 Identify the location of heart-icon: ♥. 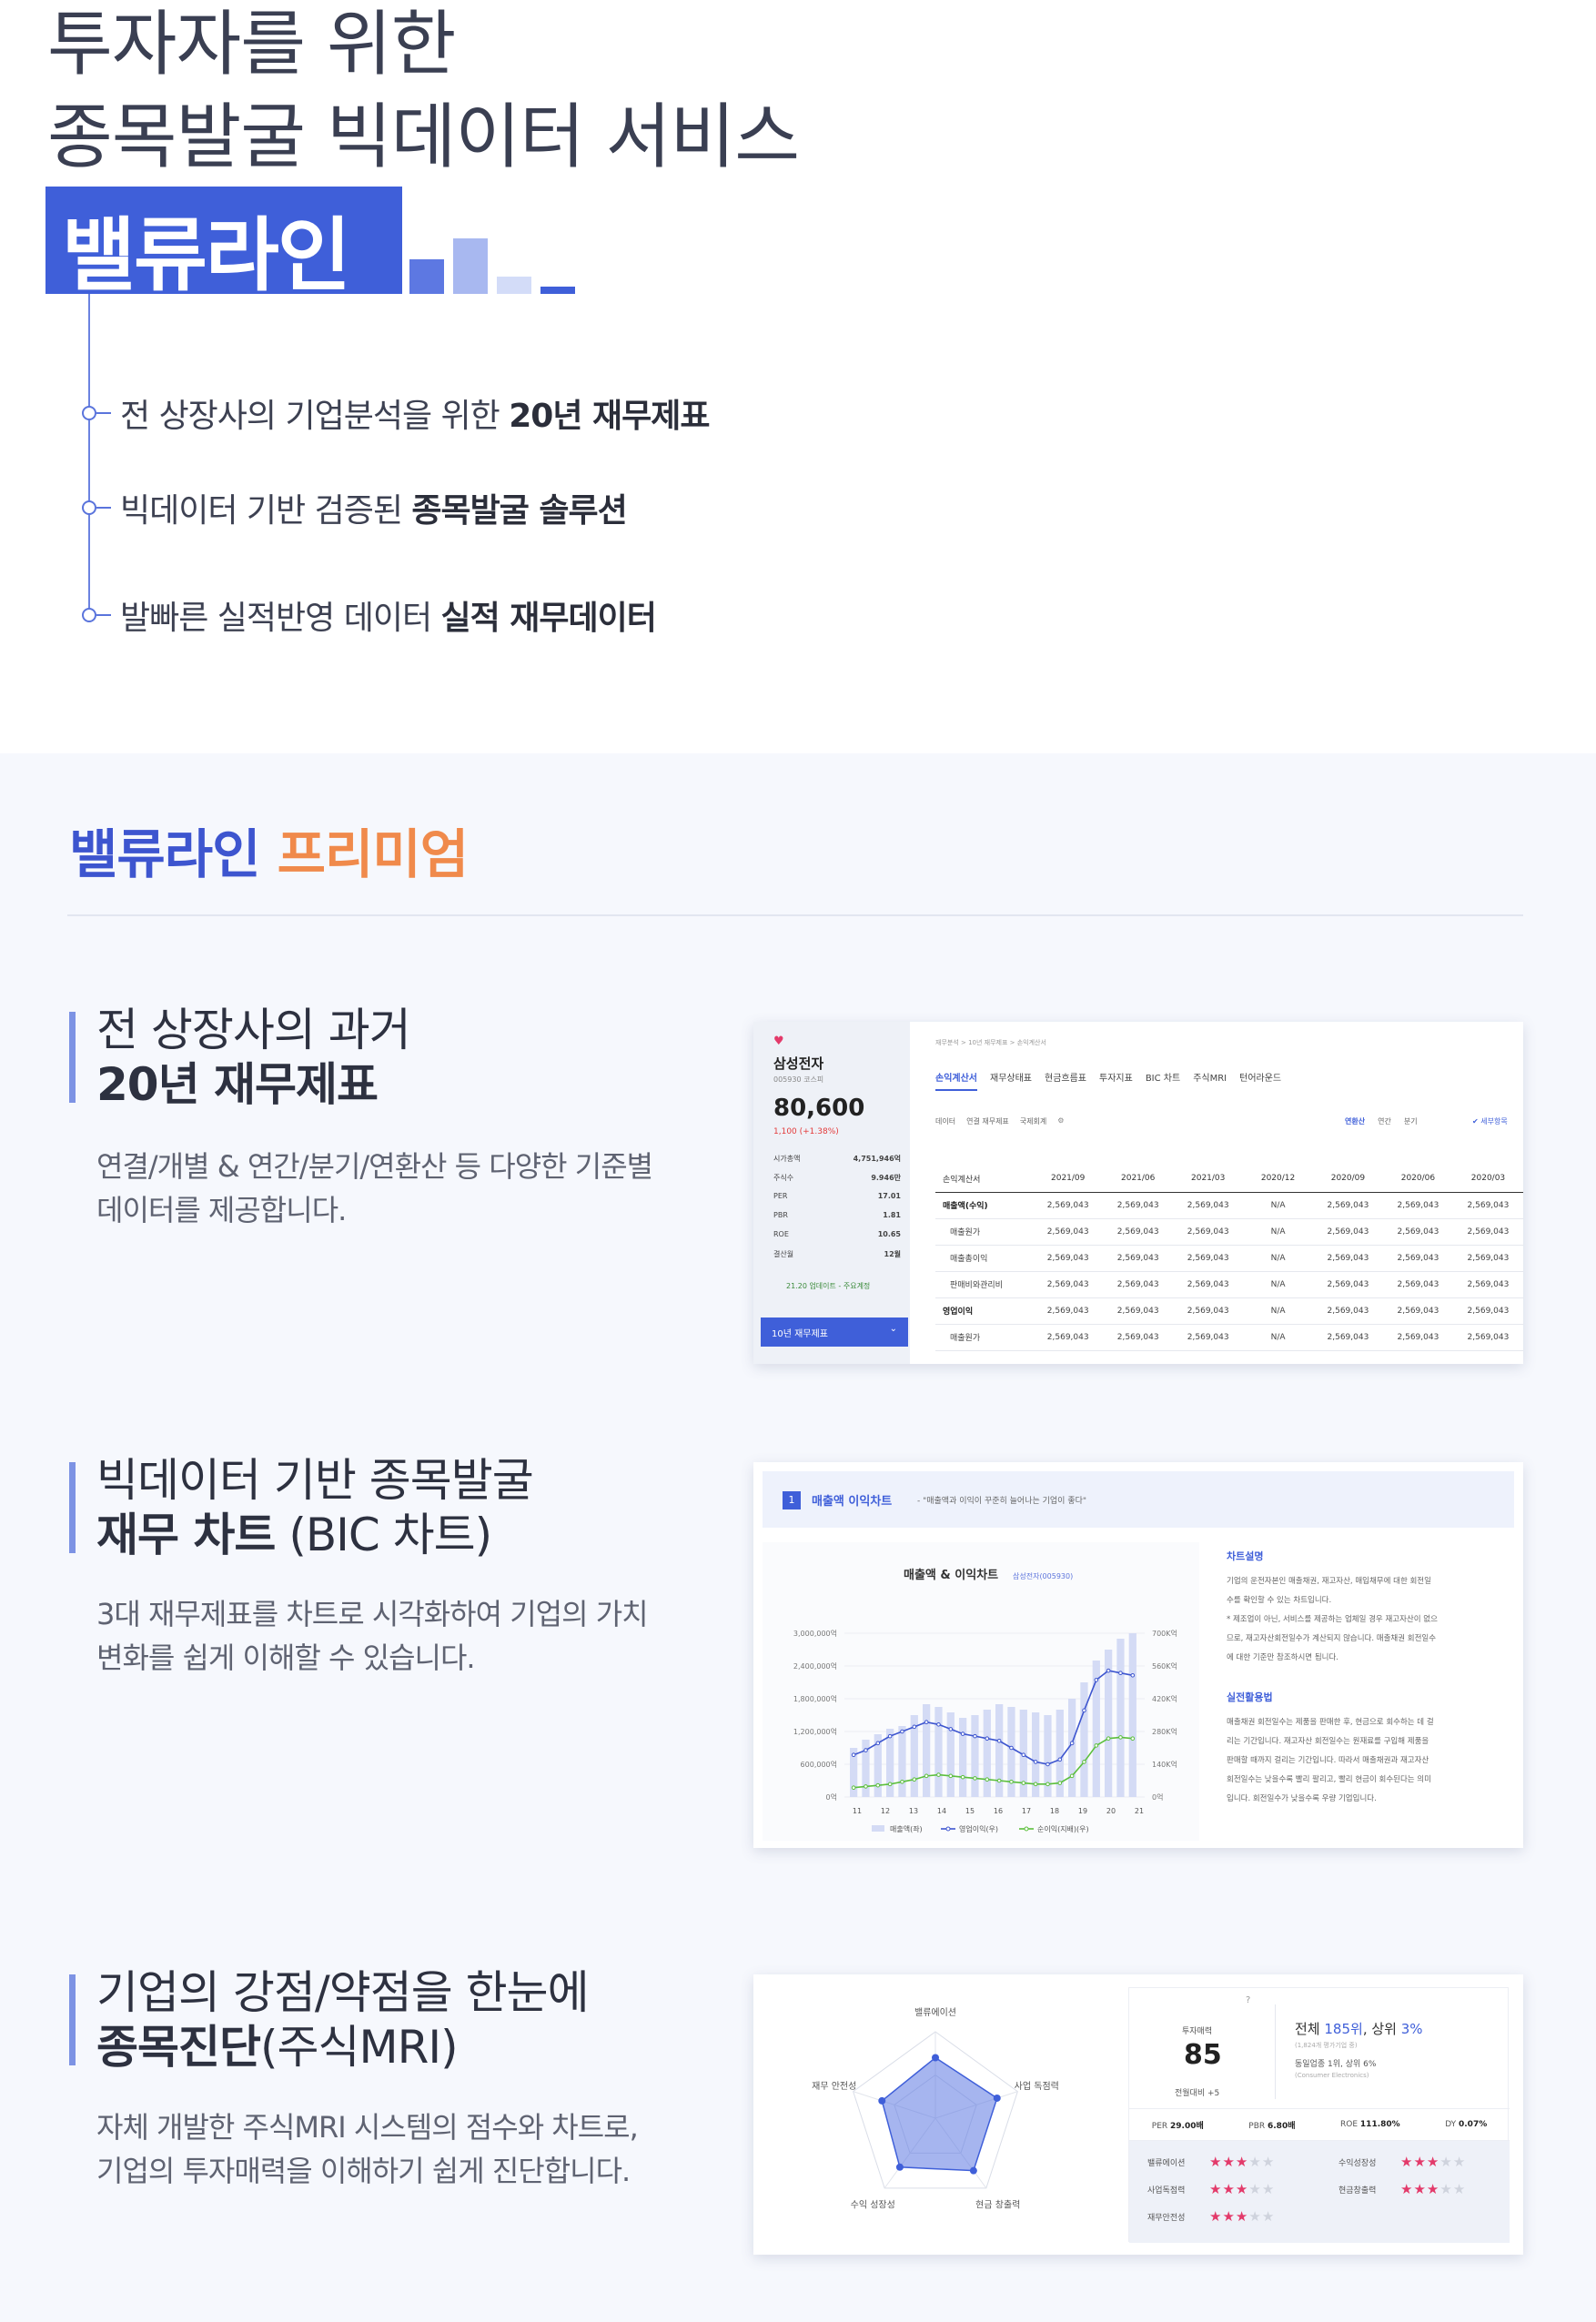
(778, 1041).